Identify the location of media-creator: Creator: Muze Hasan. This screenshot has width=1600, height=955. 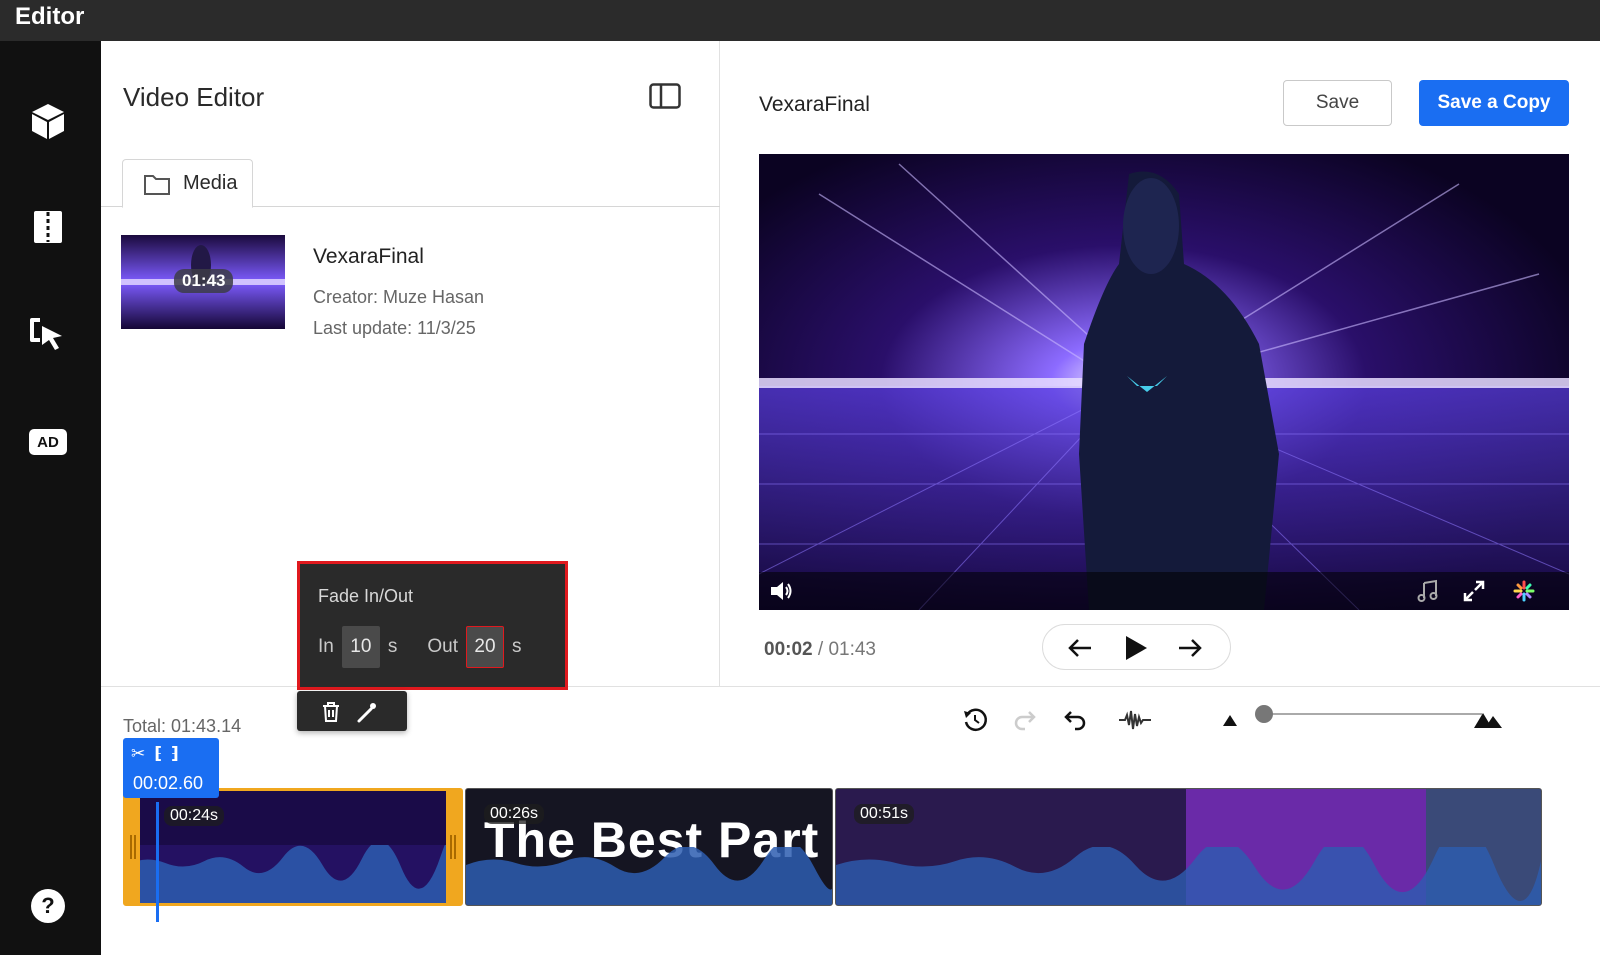
(399, 297).